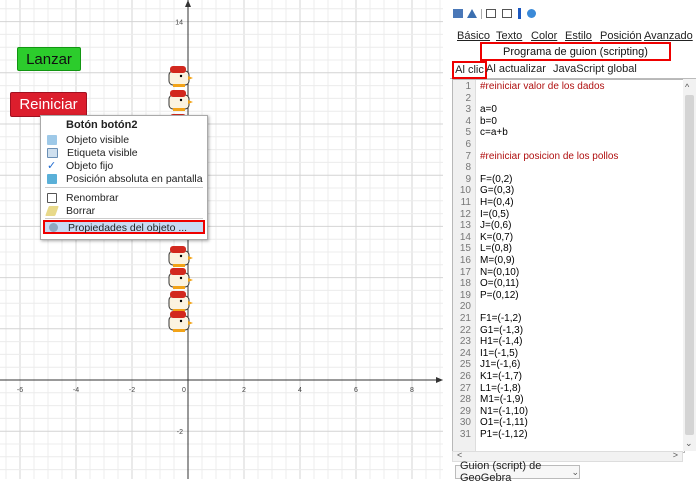 The width and height of the screenshot is (696, 484). I want to click on code-line: K=(0,7), so click(496, 237).